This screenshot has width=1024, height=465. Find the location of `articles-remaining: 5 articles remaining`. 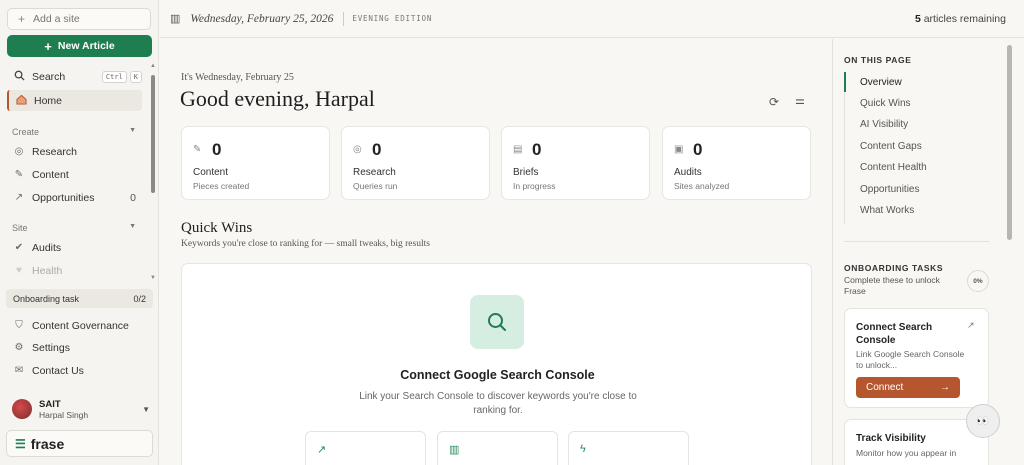

articles-remaining: 5 articles remaining is located at coordinates (960, 19).